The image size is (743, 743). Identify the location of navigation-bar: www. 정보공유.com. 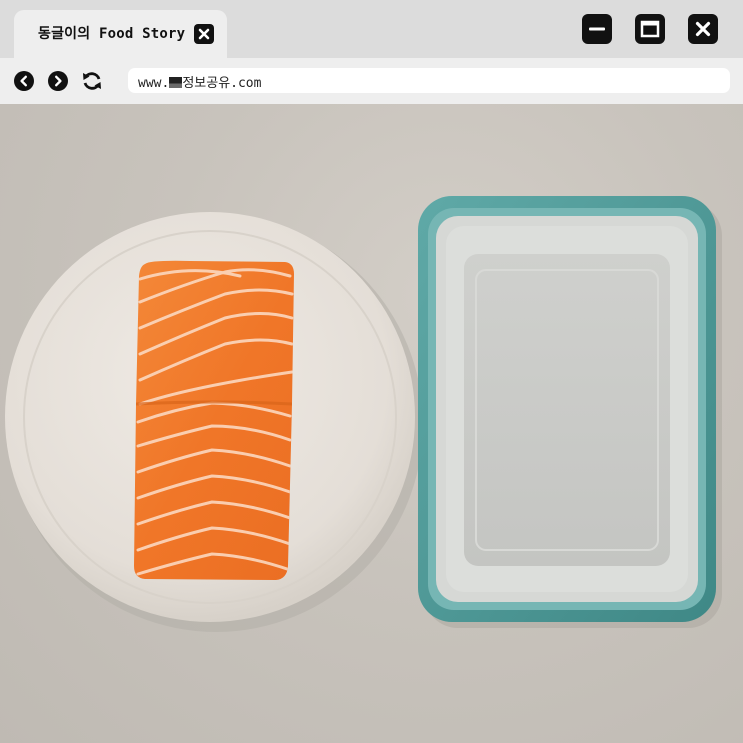
(371, 81).